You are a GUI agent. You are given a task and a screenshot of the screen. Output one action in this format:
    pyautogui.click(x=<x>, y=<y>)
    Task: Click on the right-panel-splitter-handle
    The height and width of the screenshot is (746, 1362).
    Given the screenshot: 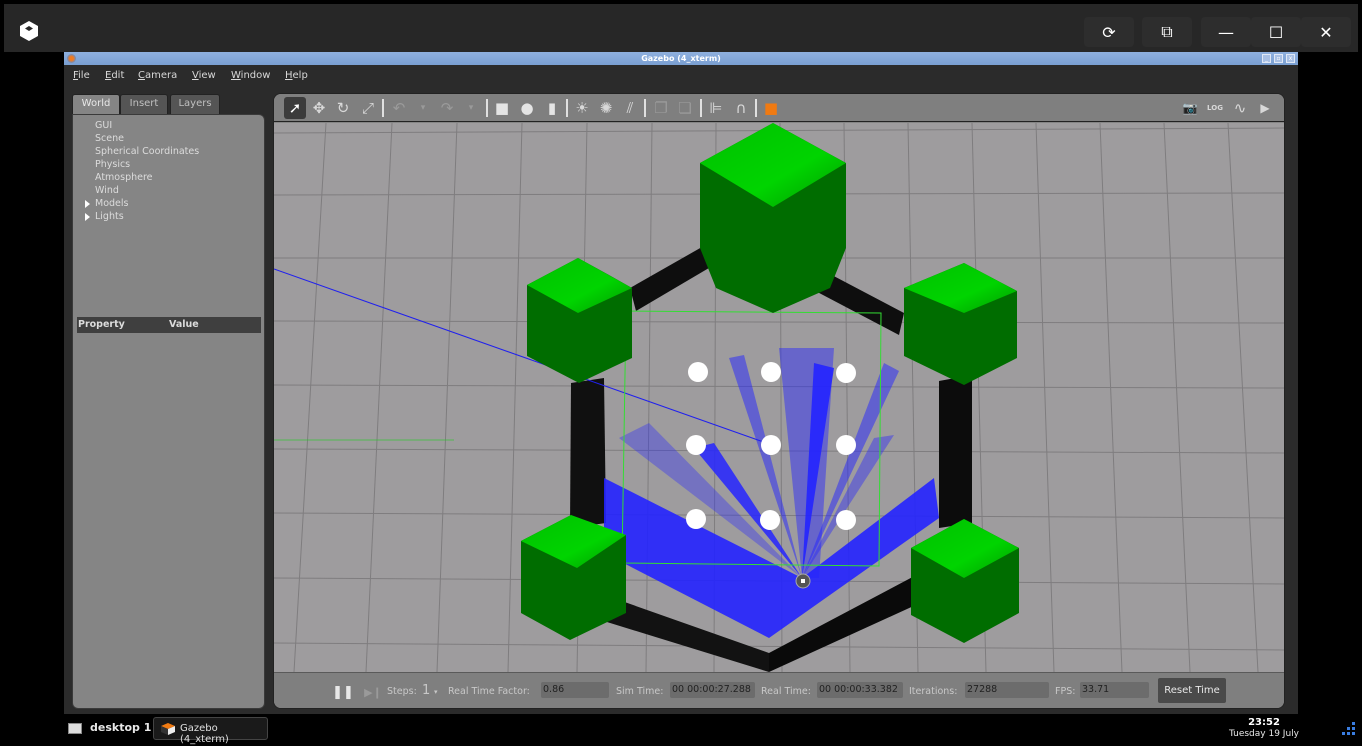 What is the action you would take?
    pyautogui.click(x=1291, y=401)
    